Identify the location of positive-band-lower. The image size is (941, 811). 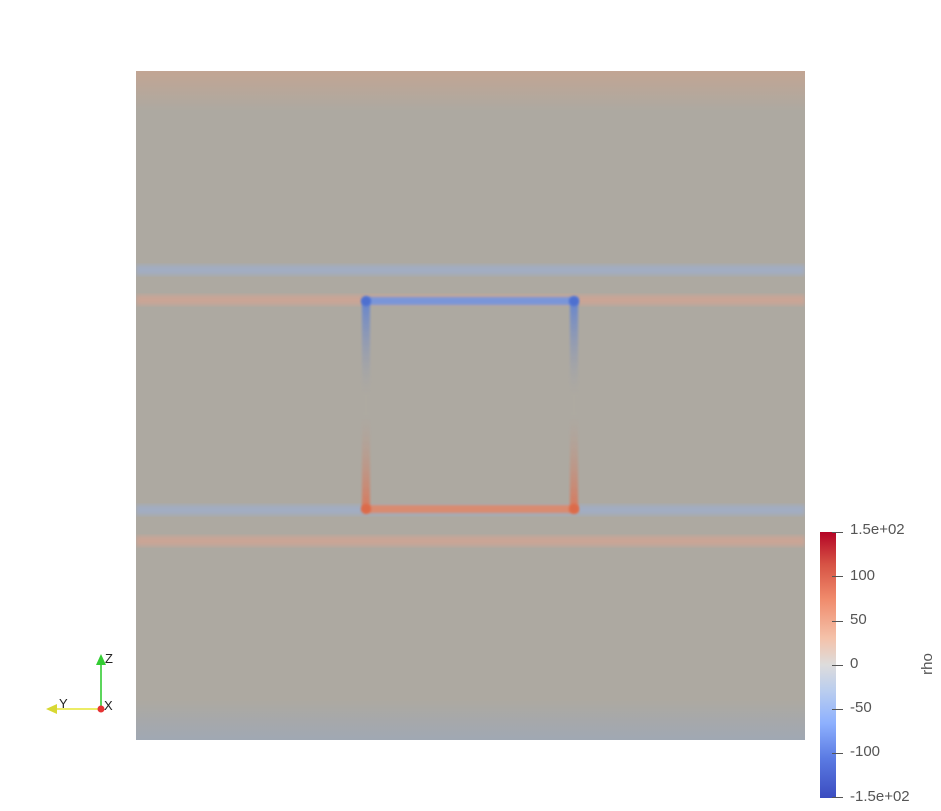
(470, 541).